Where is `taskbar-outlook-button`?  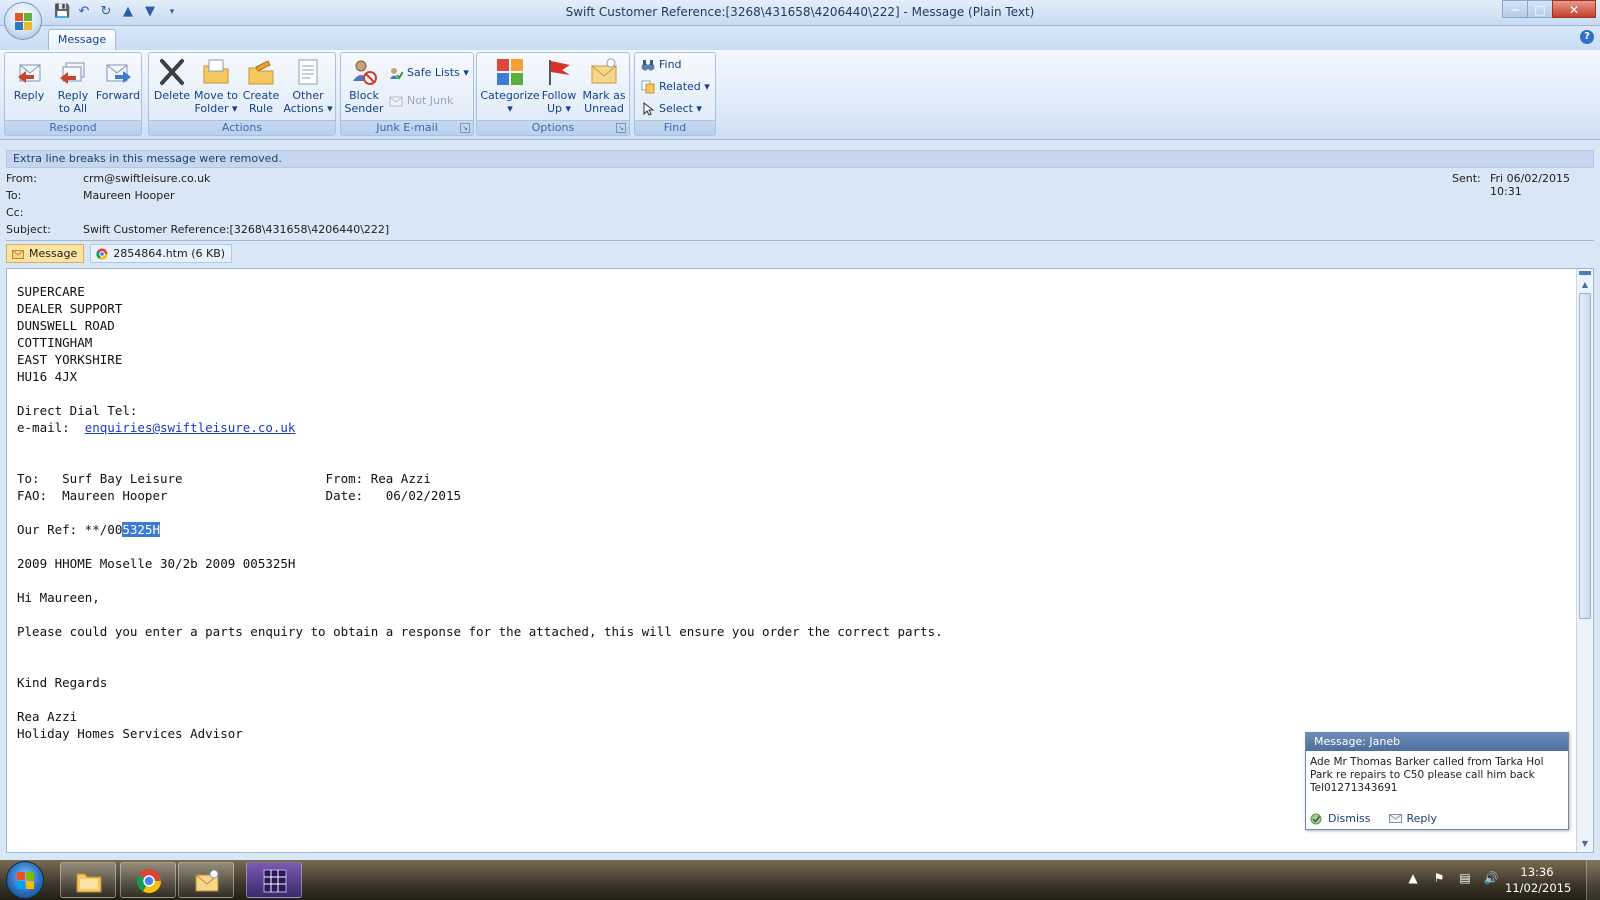
taskbar-outlook-button is located at coordinates (206, 880).